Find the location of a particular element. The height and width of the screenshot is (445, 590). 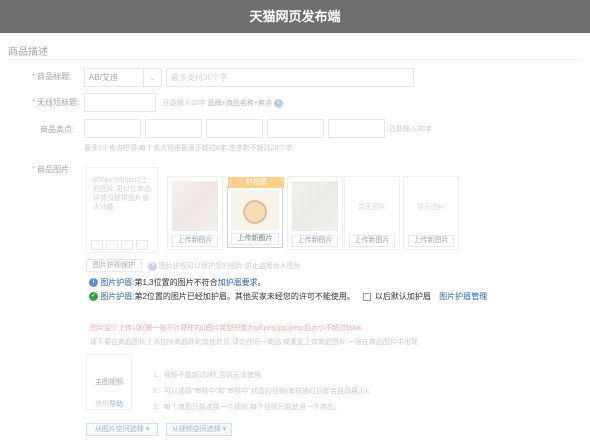

upload-new-image-button-4: 上传新图片 is located at coordinates (372, 241).